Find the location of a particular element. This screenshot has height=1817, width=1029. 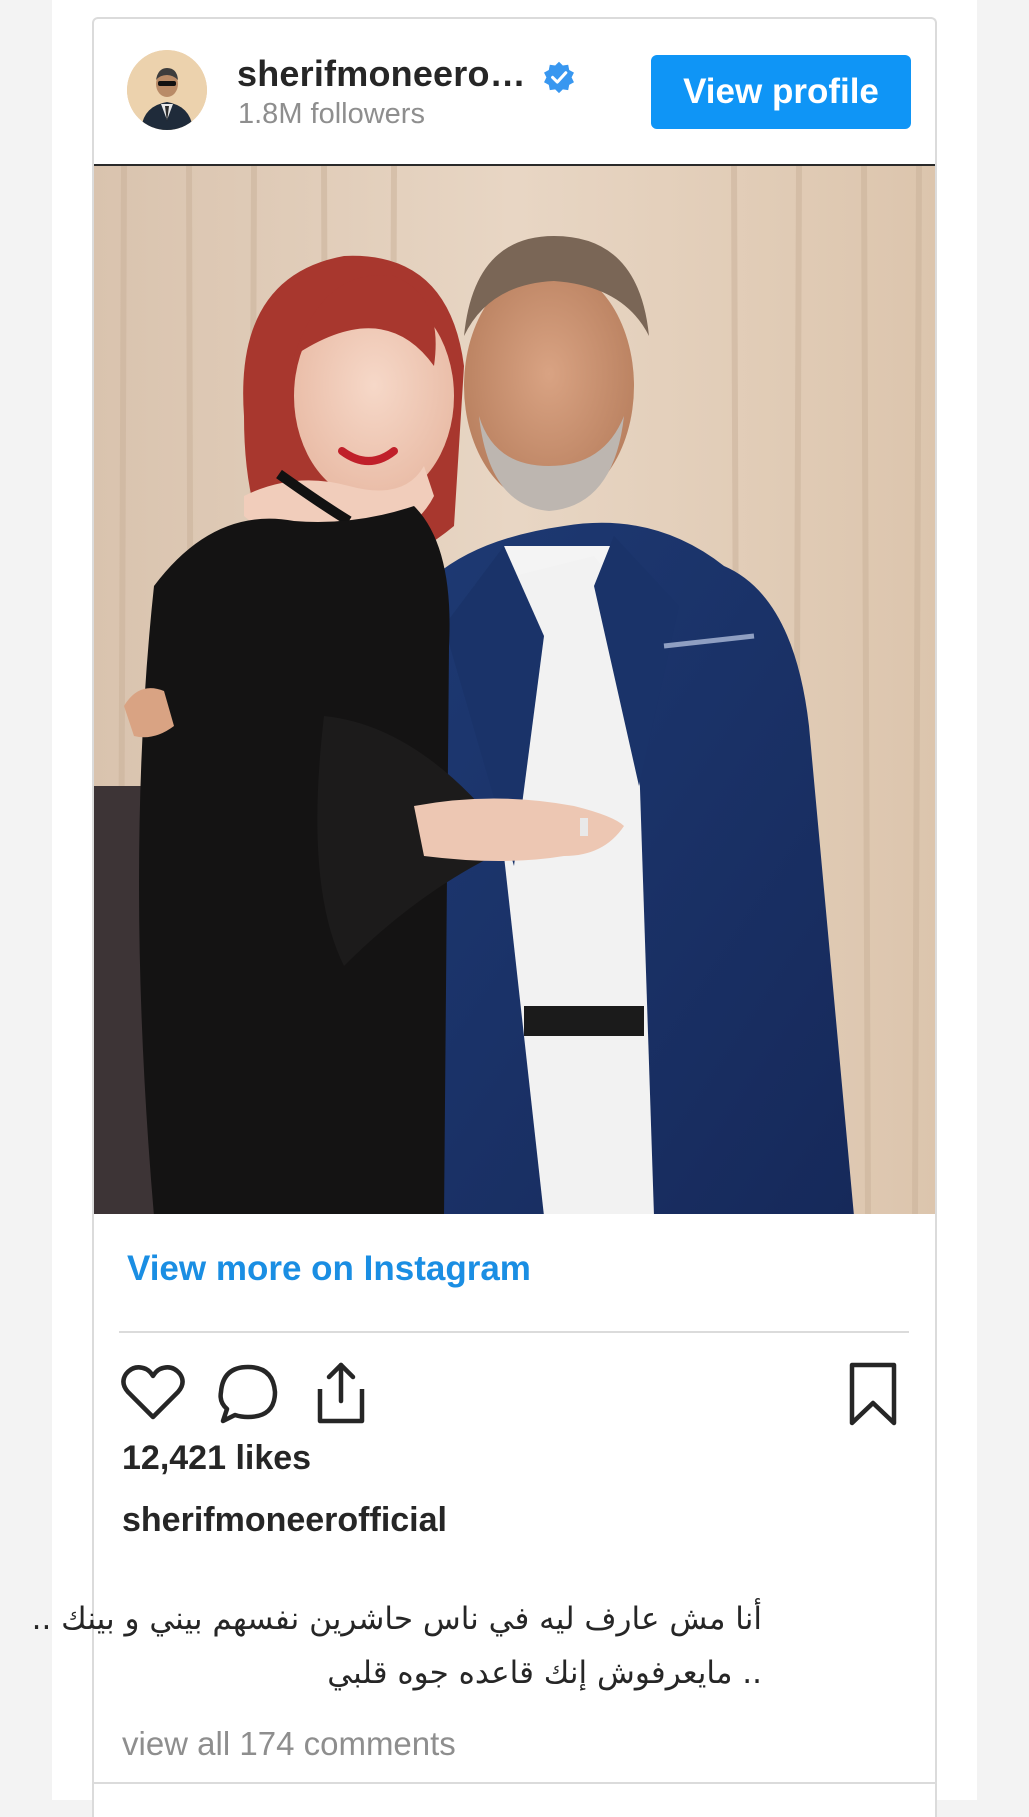

like-count: 12,421 likes is located at coordinates (216, 1458).